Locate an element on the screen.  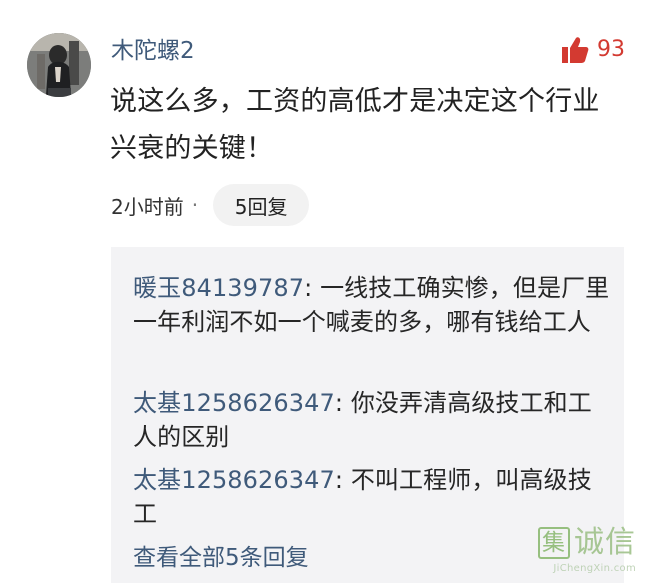
watermark-main-text: 诚信 is located at coordinates (605, 542).